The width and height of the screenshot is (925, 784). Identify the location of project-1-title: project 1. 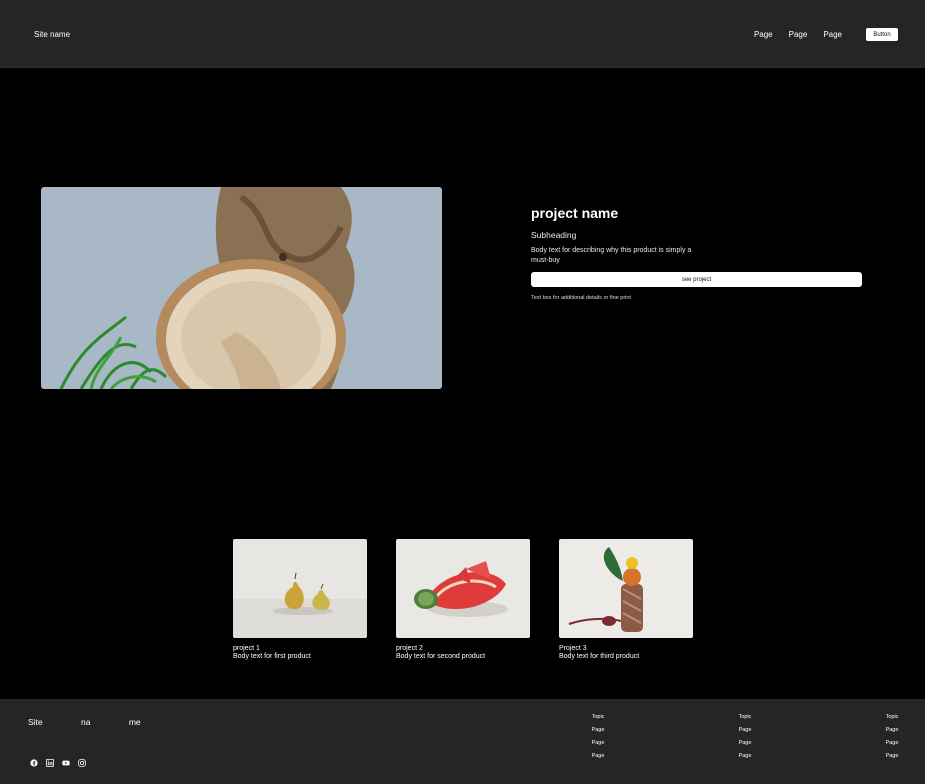
(246, 648).